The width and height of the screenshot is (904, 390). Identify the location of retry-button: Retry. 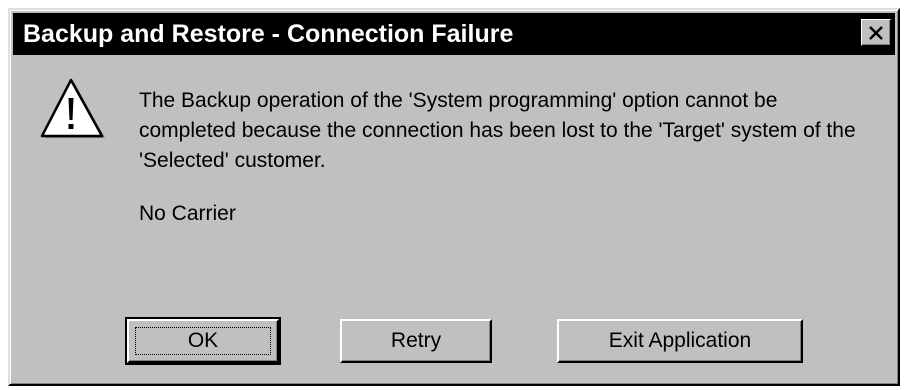
(416, 341).